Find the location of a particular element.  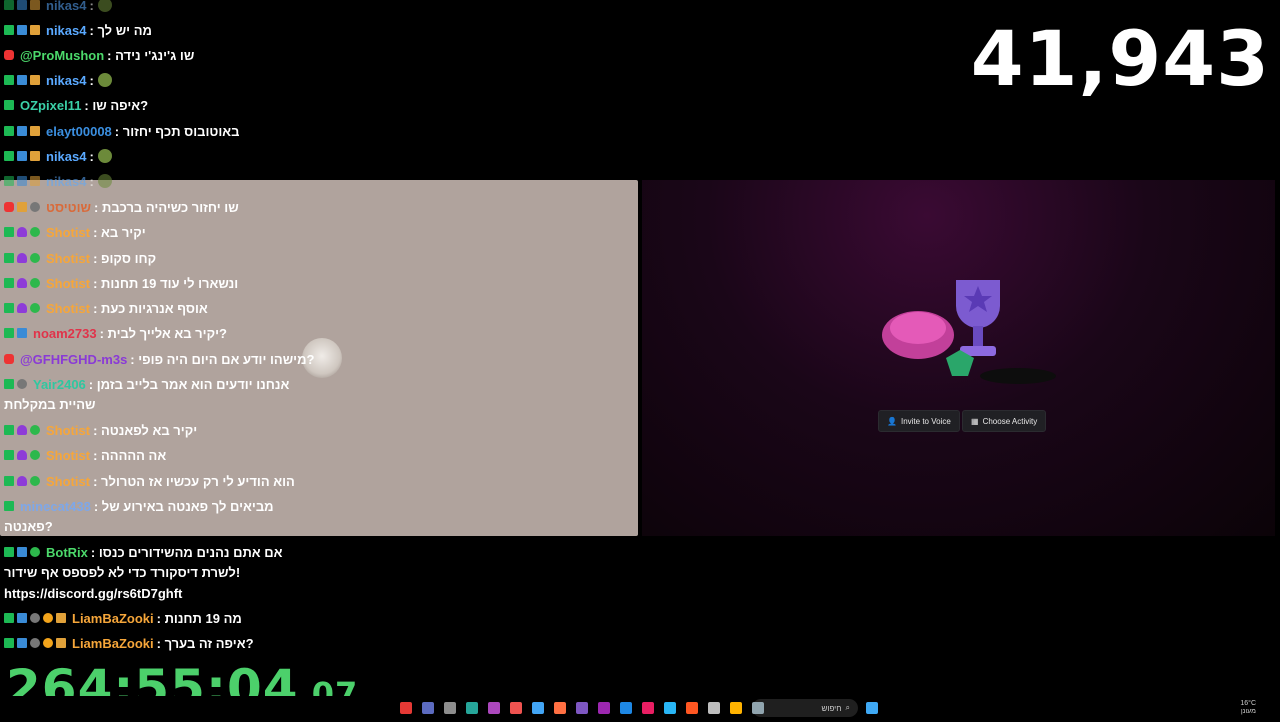

weather-widget: 16°C מעונן is located at coordinates (1248, 708).